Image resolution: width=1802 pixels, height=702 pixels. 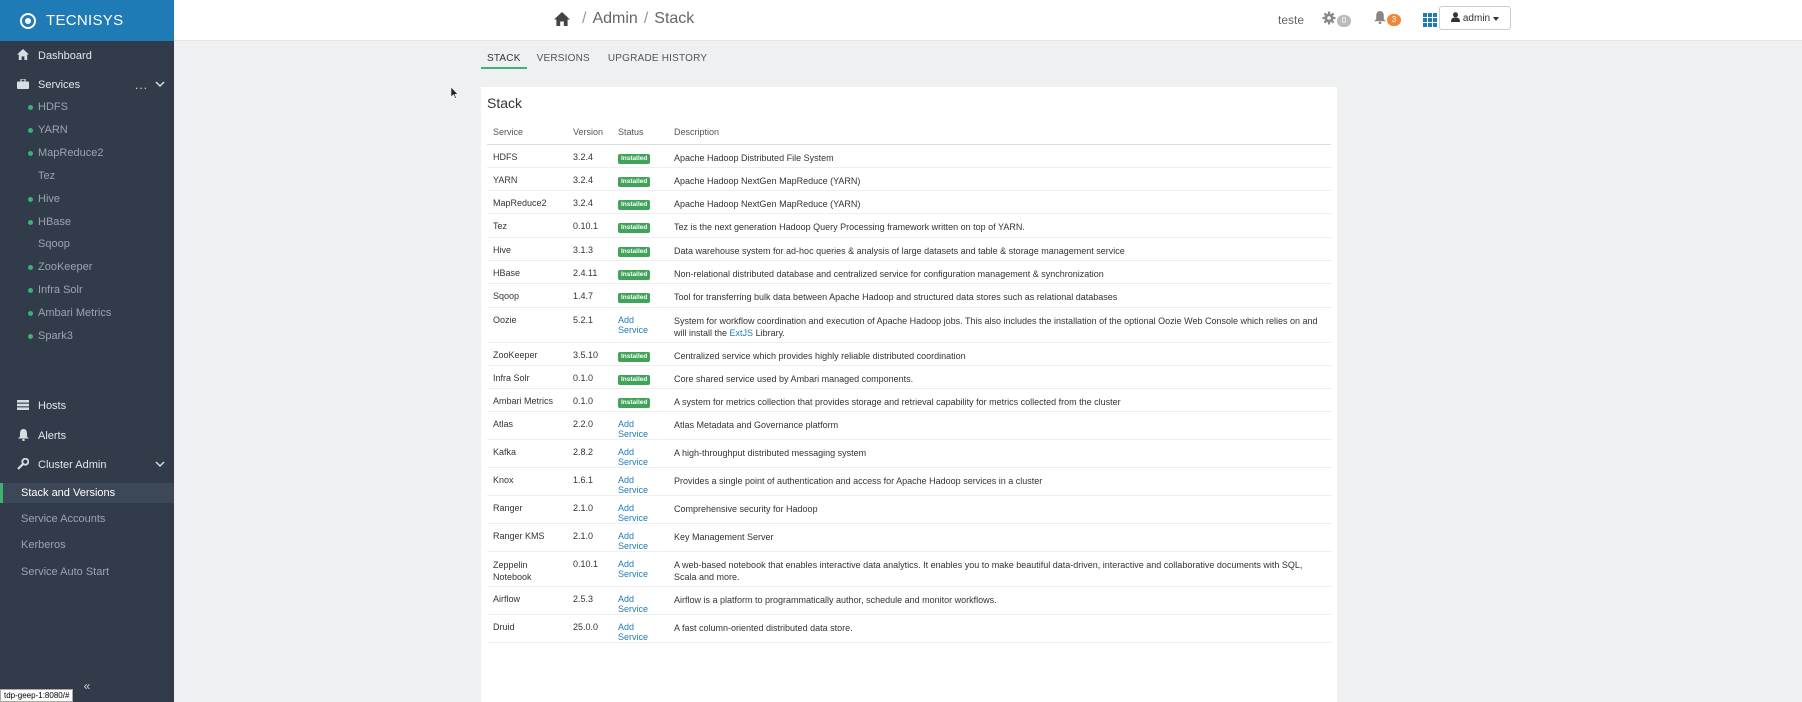 I want to click on breadcrumb-admin: Admin, so click(x=614, y=19).